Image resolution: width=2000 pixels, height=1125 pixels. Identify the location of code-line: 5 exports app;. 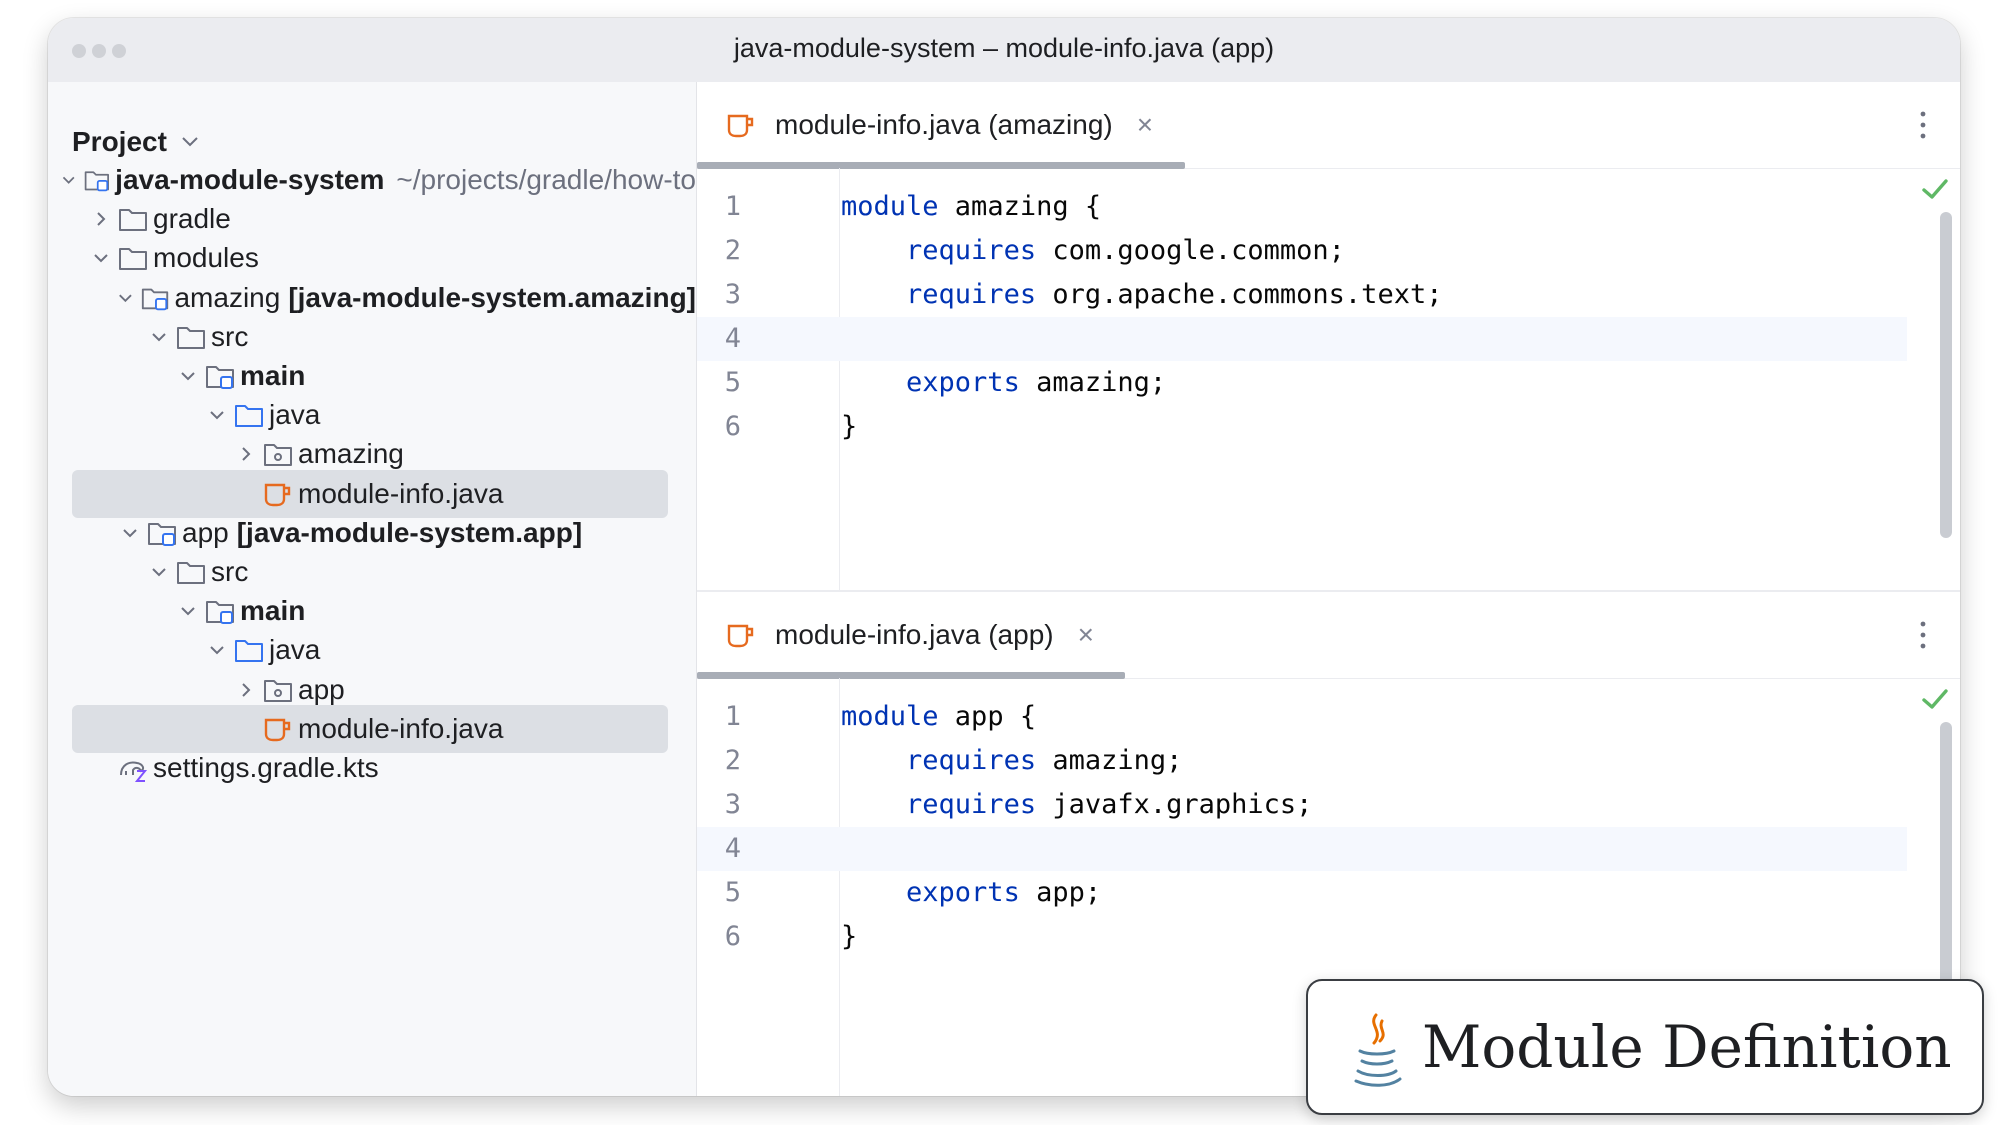
(1302, 893).